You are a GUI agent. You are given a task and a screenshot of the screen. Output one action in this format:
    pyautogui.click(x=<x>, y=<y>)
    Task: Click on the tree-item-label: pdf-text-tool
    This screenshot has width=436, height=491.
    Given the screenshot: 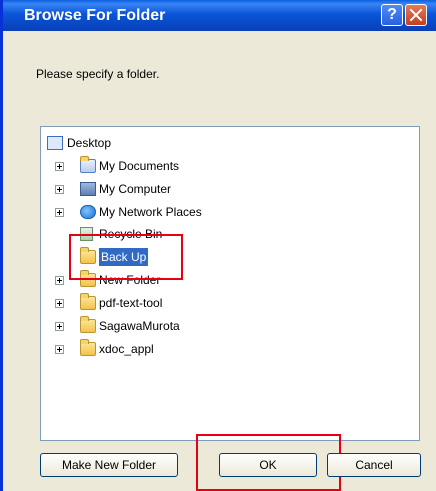 What is the action you would take?
    pyautogui.click(x=131, y=303)
    